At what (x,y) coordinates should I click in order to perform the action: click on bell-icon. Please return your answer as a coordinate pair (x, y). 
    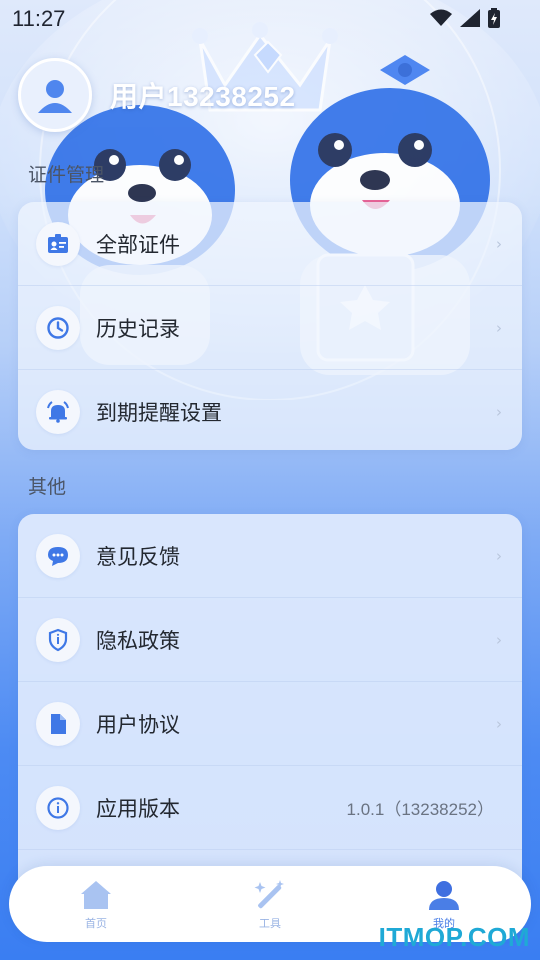
    Looking at the image, I should click on (58, 411).